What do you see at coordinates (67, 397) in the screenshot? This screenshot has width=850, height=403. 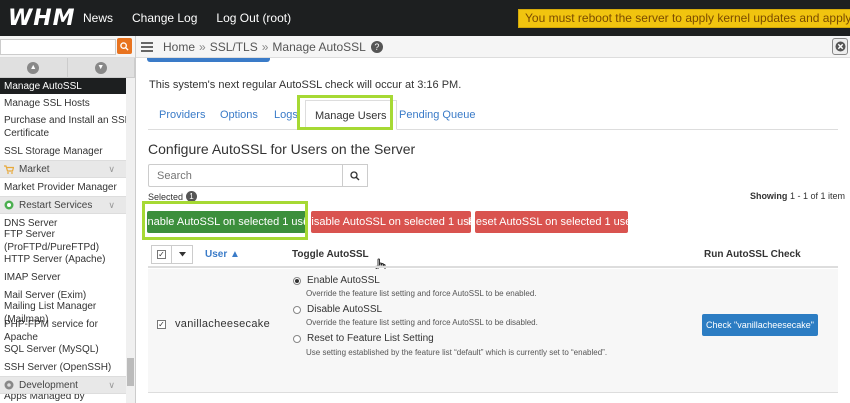 I see `sidebar-item-appconfig: Apps Managed by AppConfig` at bounding box center [67, 397].